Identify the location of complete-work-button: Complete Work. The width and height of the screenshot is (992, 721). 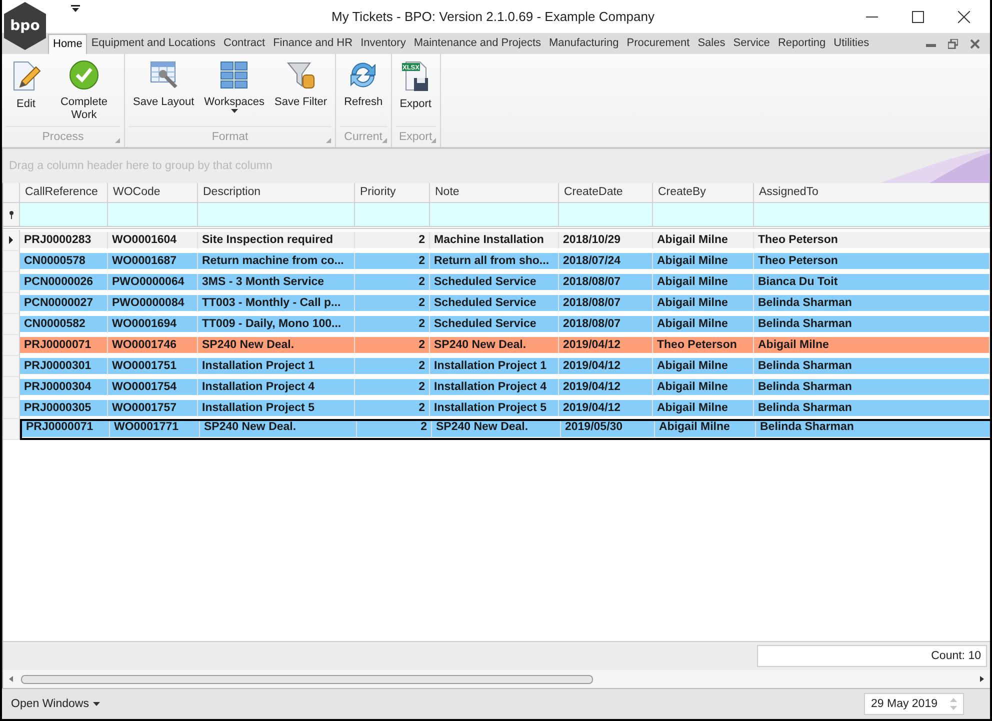
(84, 92).